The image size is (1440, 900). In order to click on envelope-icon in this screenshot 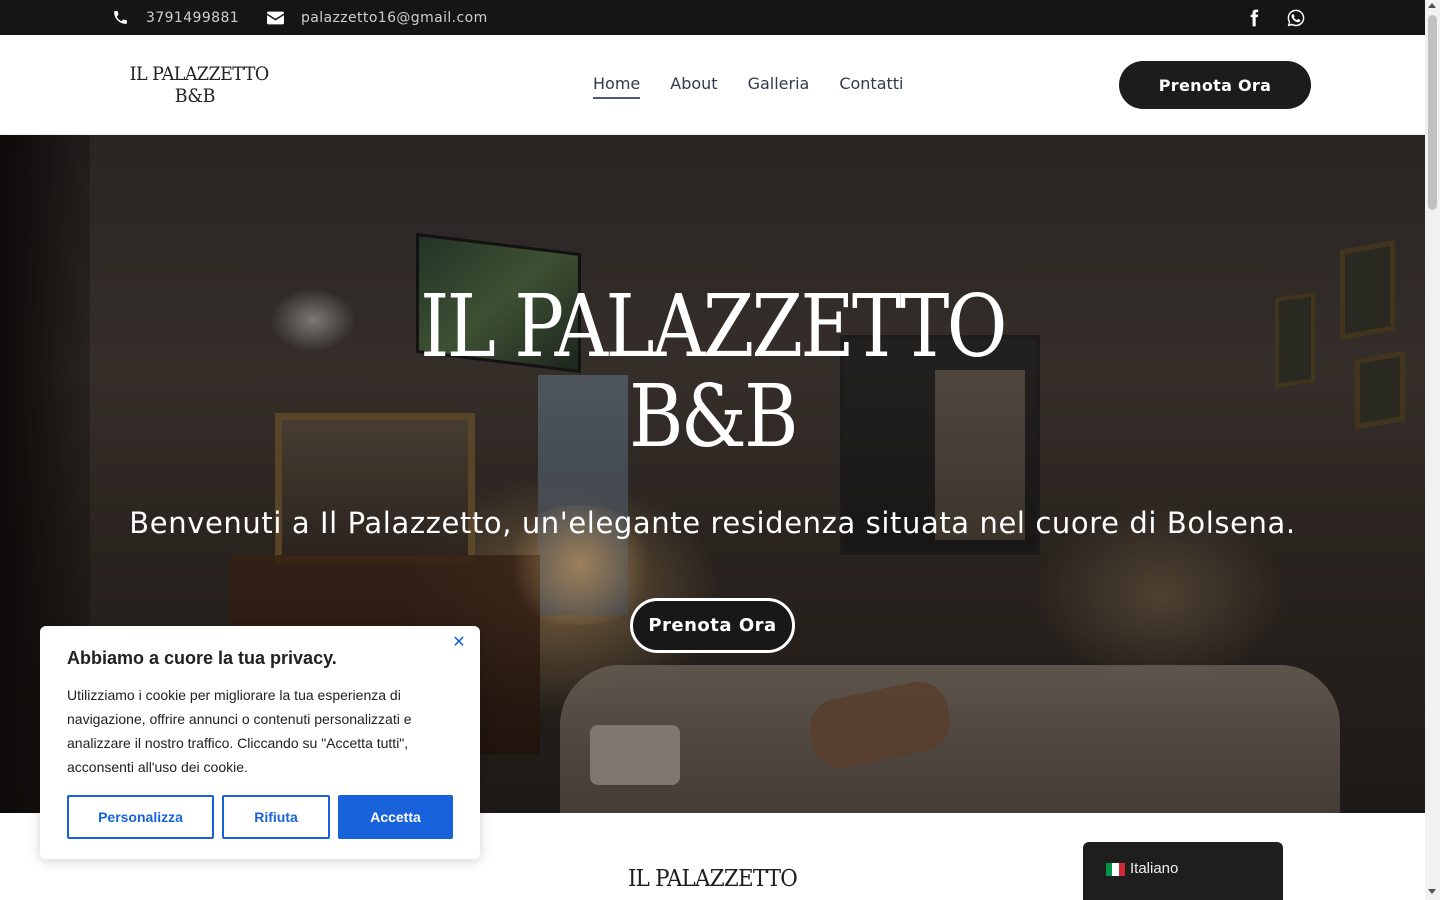, I will do `click(275, 17)`.